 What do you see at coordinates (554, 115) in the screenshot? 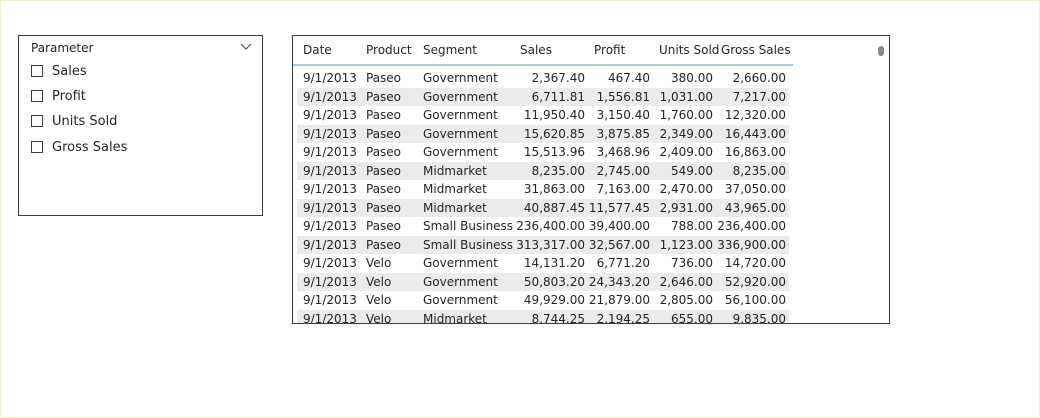
I see `cell-sales: 11,950.40` at bounding box center [554, 115].